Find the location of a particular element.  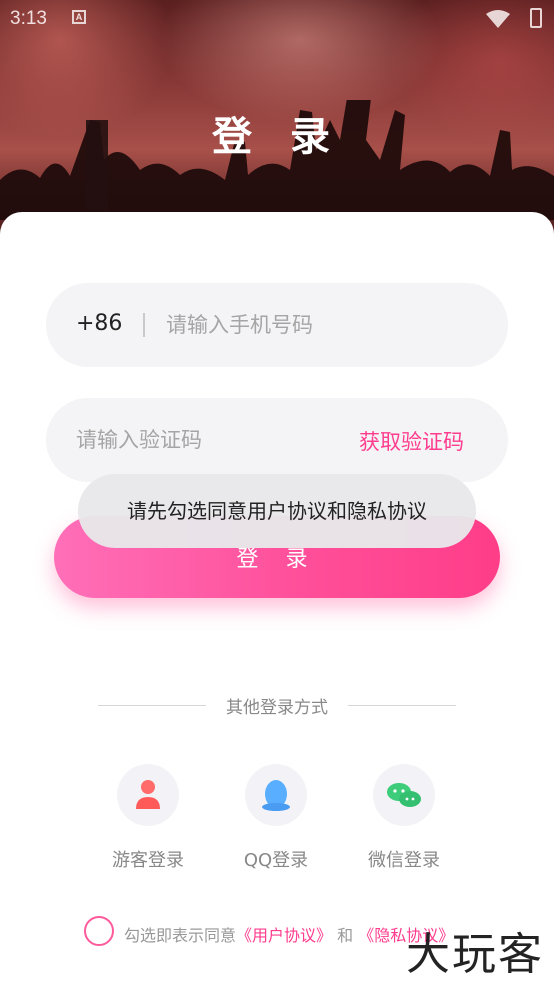

wechat-login-label: 微信登录 is located at coordinates (404, 860).